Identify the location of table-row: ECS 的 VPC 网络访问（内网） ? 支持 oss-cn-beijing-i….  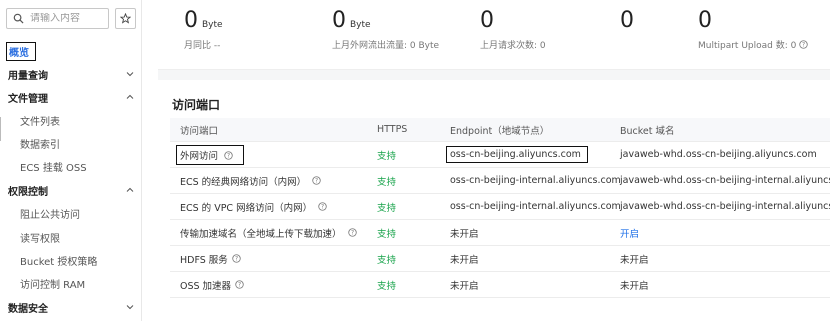
(500, 207).